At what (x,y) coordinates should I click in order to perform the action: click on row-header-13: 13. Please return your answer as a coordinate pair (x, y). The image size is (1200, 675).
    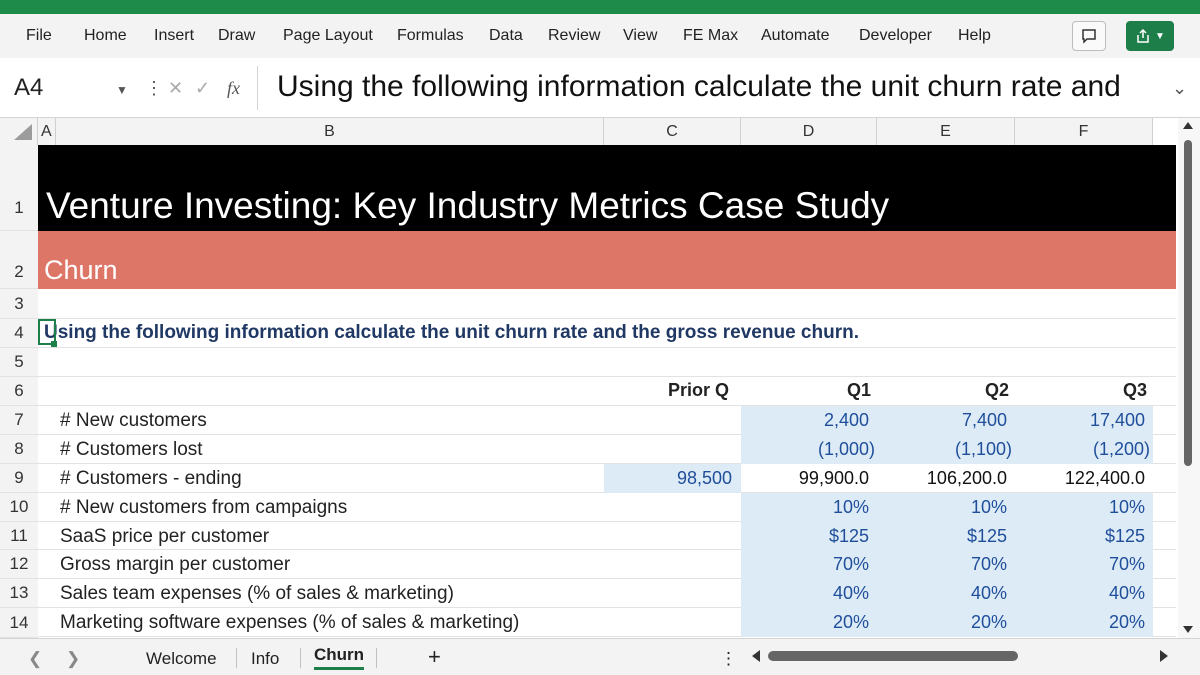
    Looking at the image, I should click on (19, 593).